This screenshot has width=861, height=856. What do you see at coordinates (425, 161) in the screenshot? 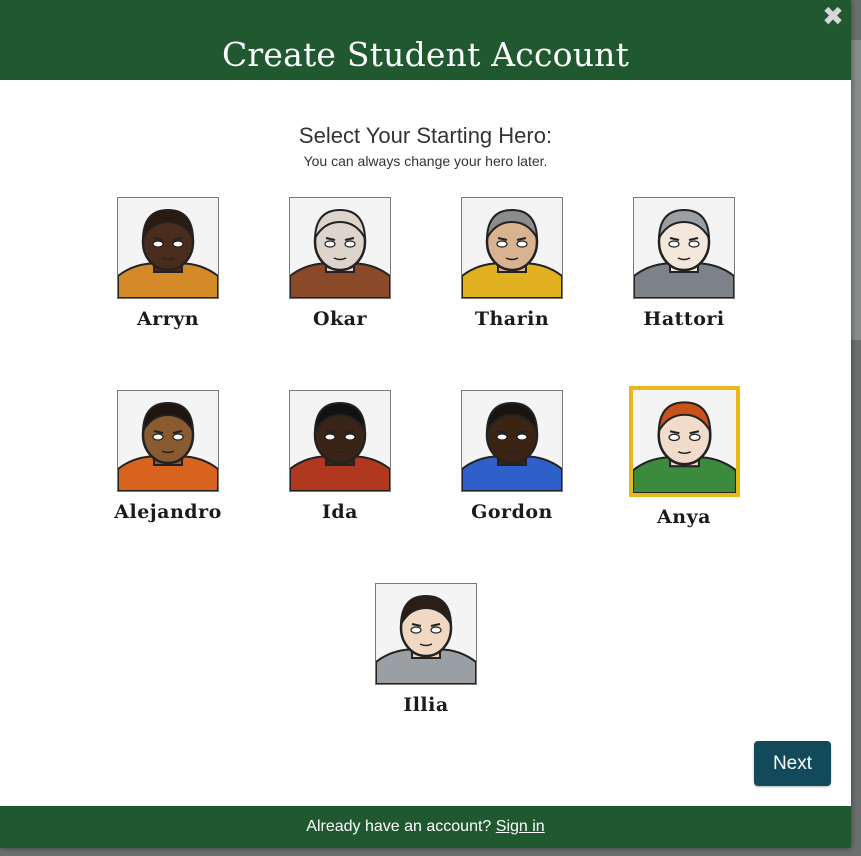
I see `hero-select-subheading: You can always change your hero later.` at bounding box center [425, 161].